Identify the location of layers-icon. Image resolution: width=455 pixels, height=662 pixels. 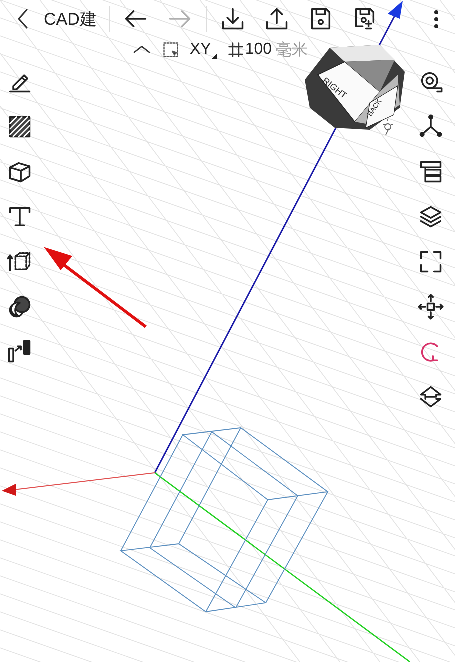
(431, 217).